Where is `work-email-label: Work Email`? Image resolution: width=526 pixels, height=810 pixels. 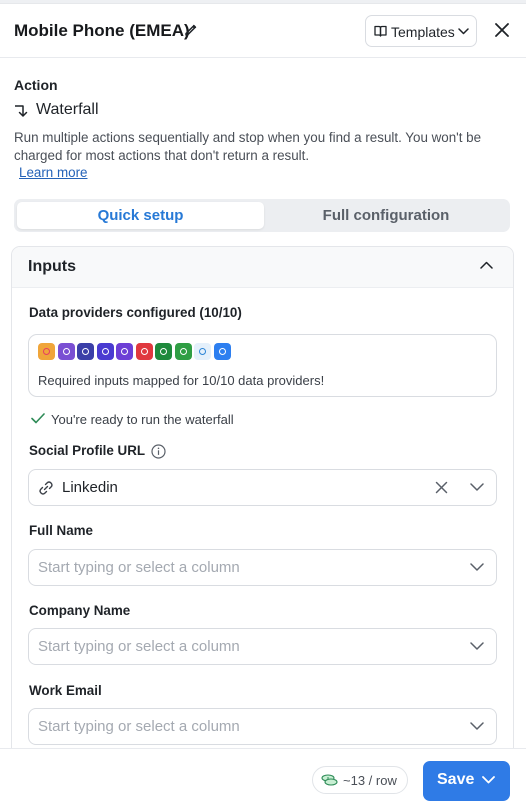
work-email-label: Work Email is located at coordinates (65, 690).